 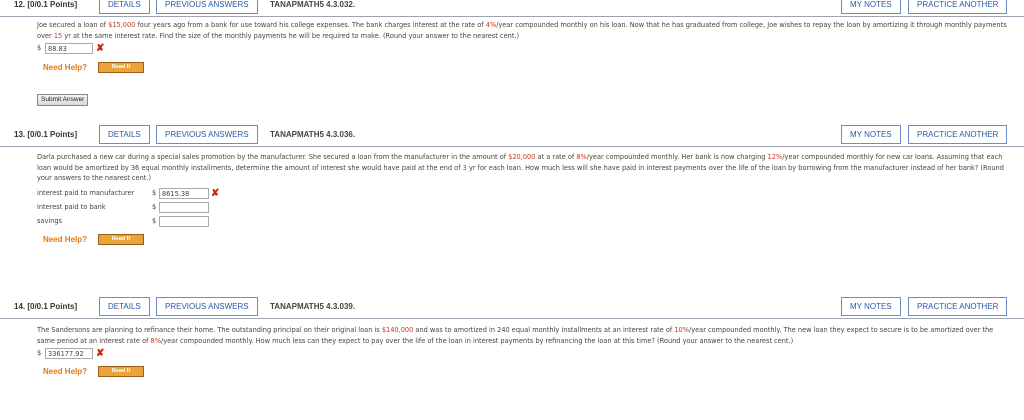 I want to click on row-label: savings, so click(x=50, y=221).